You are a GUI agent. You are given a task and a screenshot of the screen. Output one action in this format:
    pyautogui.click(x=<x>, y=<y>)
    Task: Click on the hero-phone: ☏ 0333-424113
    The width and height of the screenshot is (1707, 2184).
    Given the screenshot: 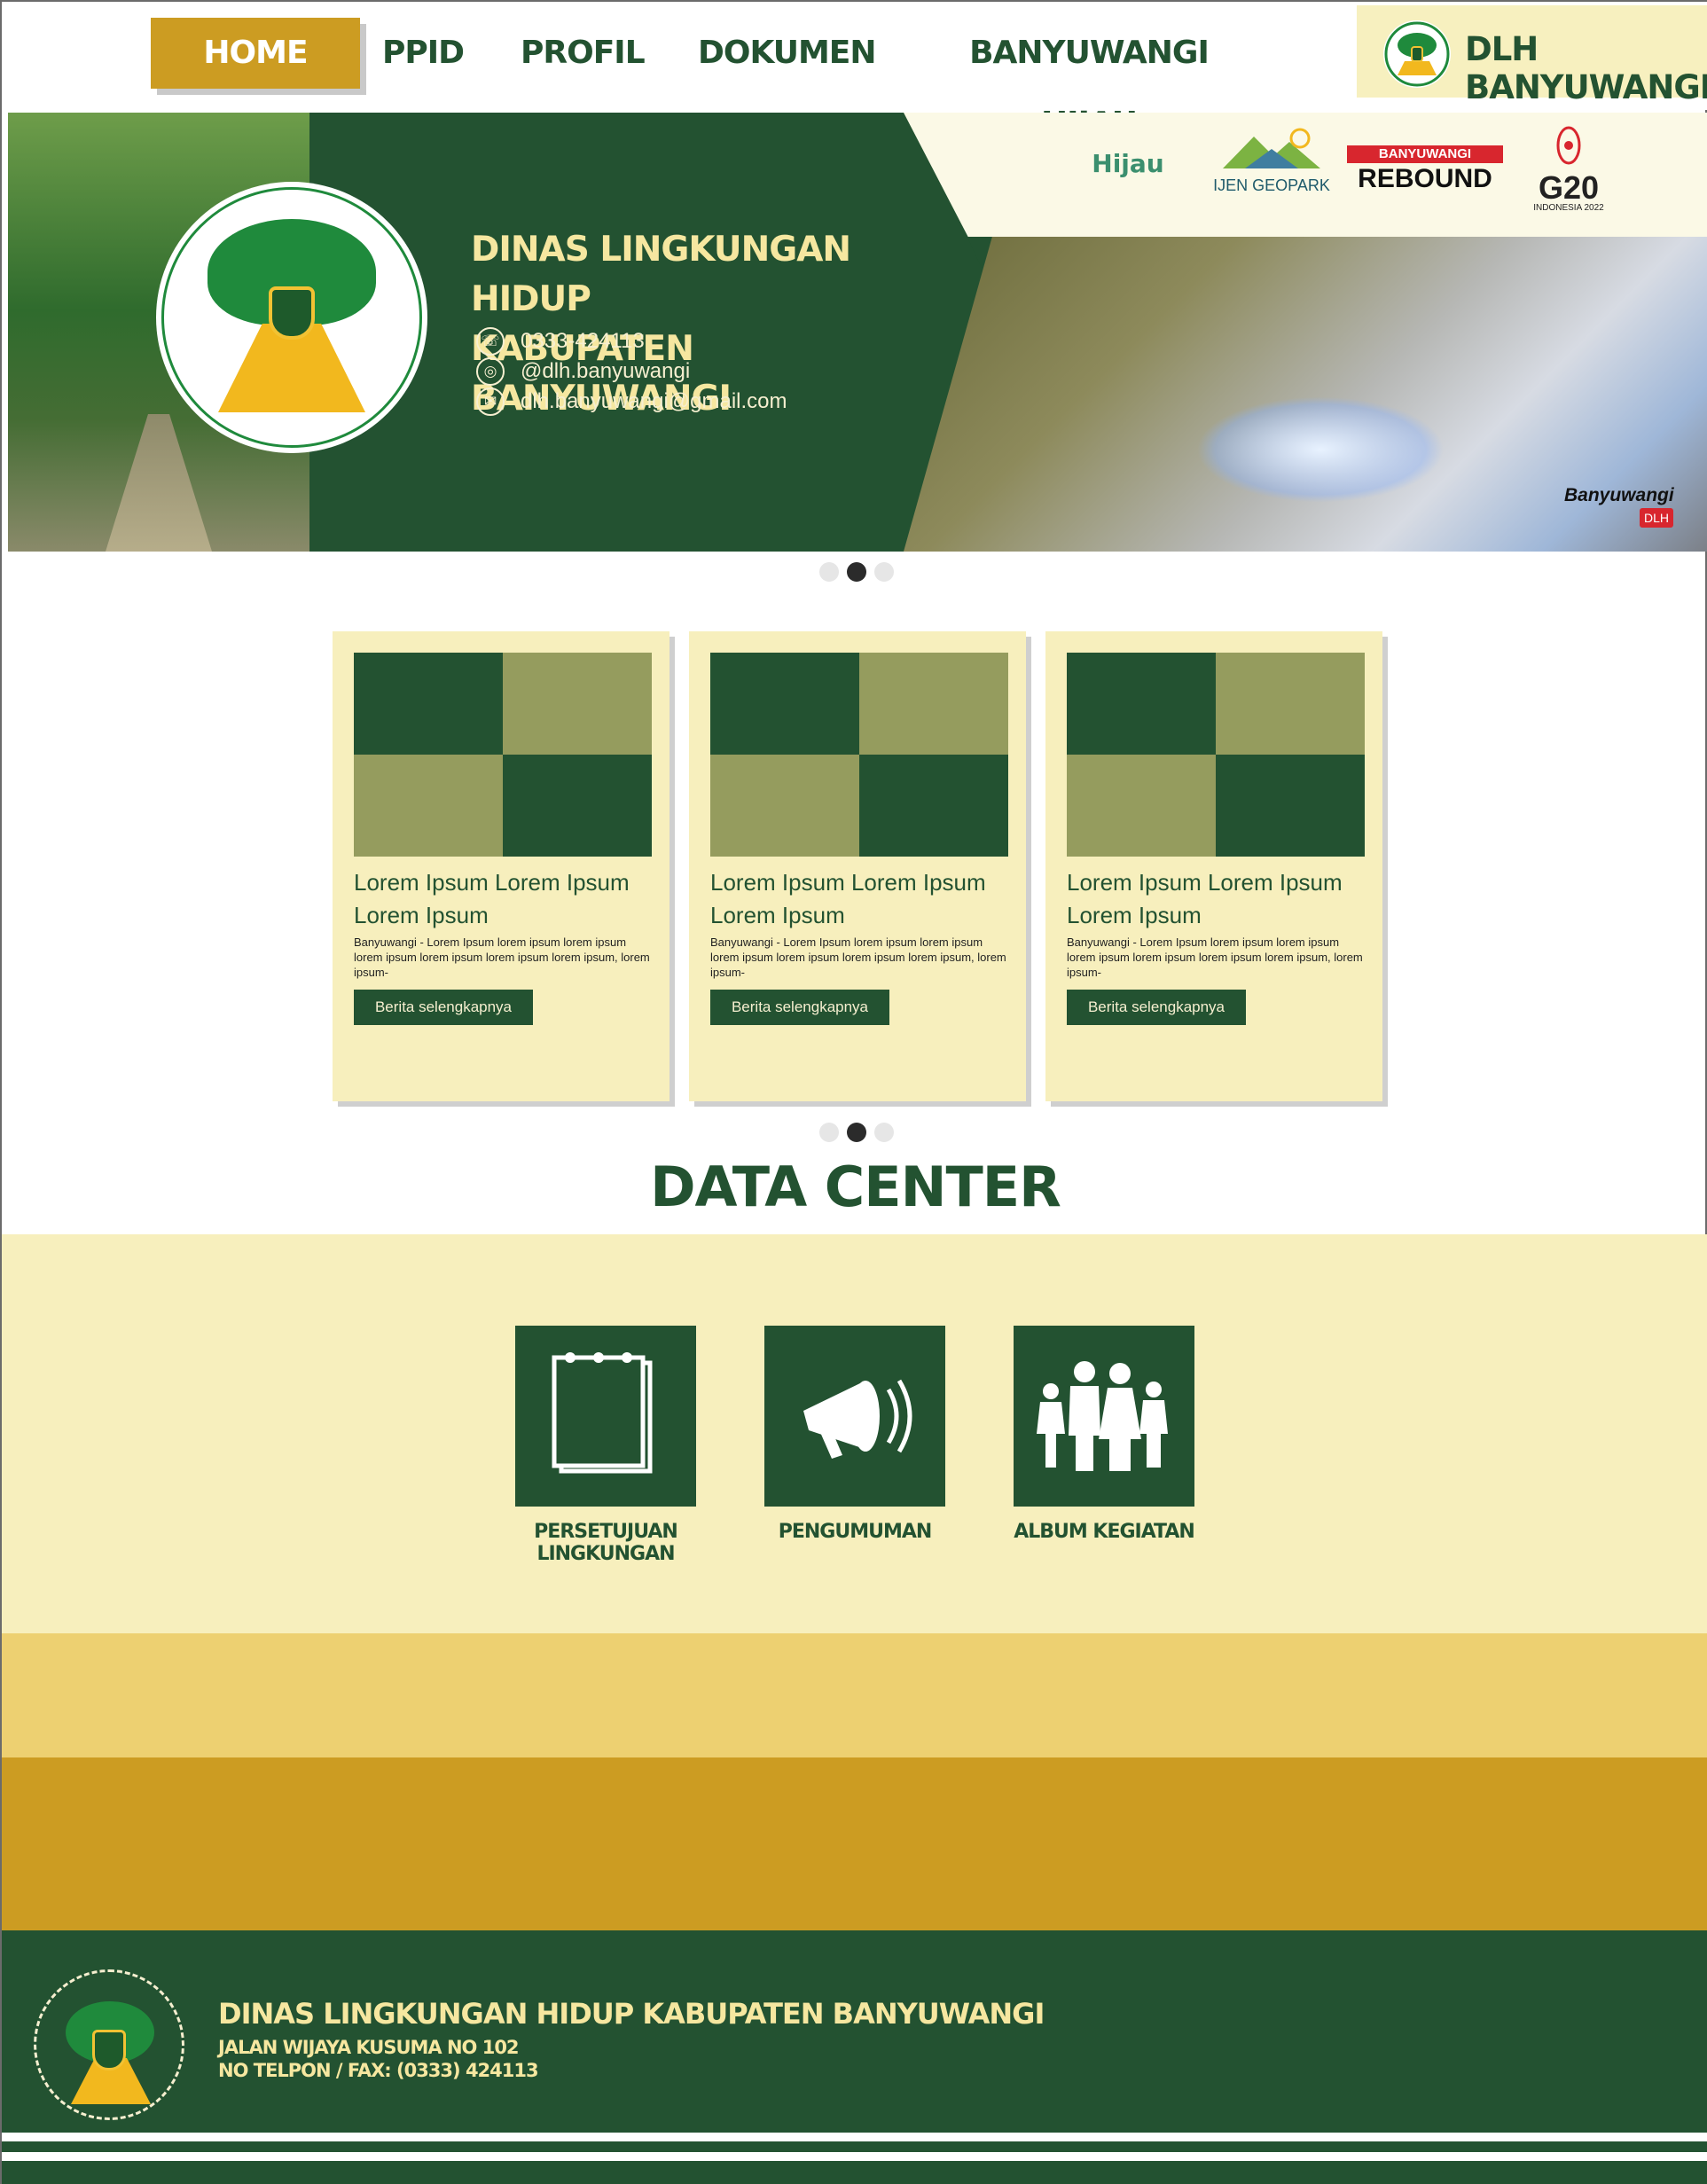 What is the action you would take?
    pyautogui.click(x=560, y=341)
    